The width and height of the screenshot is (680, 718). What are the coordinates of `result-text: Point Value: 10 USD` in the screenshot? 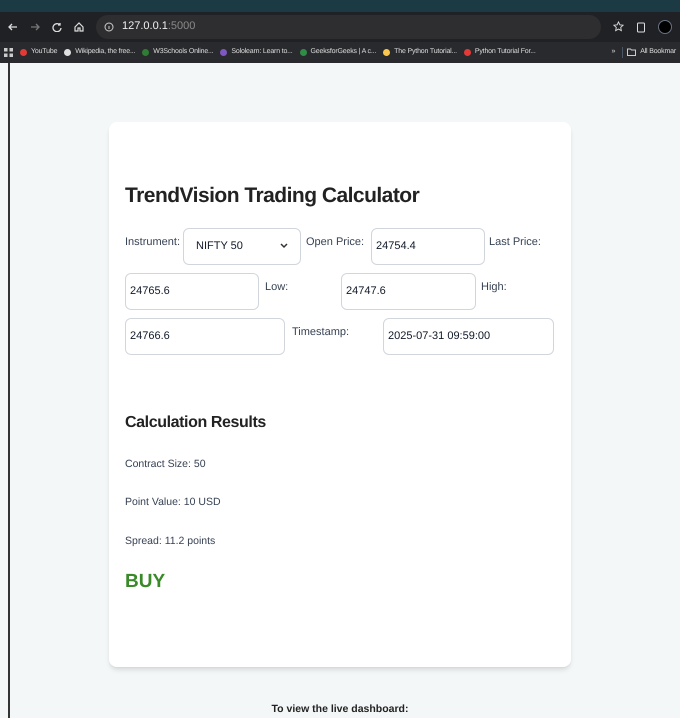 It's located at (173, 502).